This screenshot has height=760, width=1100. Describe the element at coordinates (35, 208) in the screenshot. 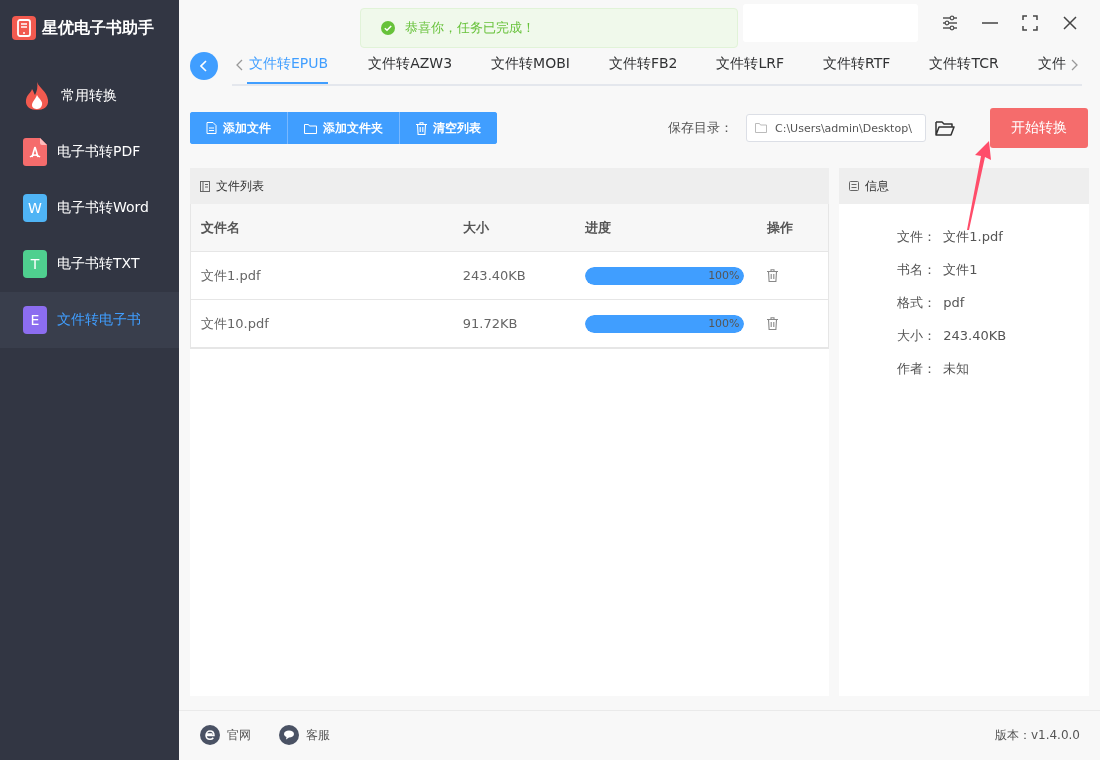

I see `file-letter-icon: W` at that location.